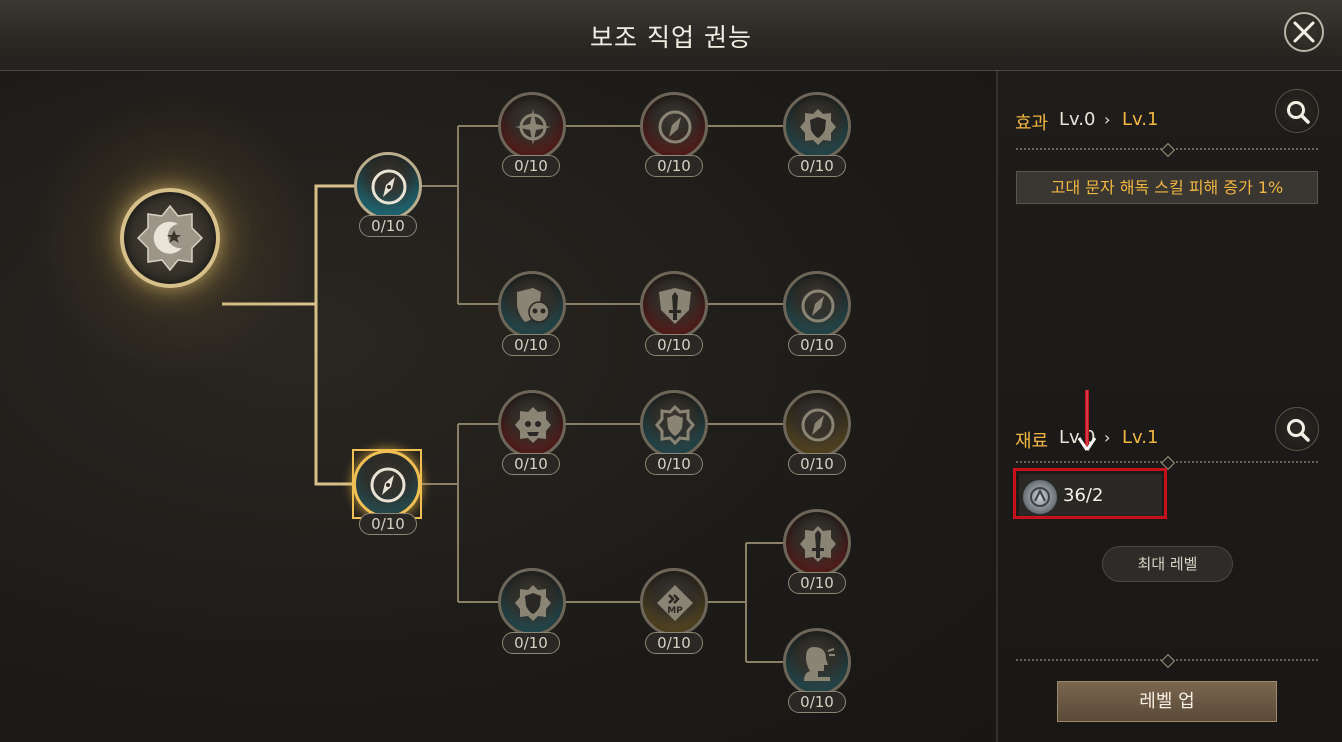 This screenshot has height=742, width=1342. I want to click on mp-boost-icon: MP, so click(675, 603).